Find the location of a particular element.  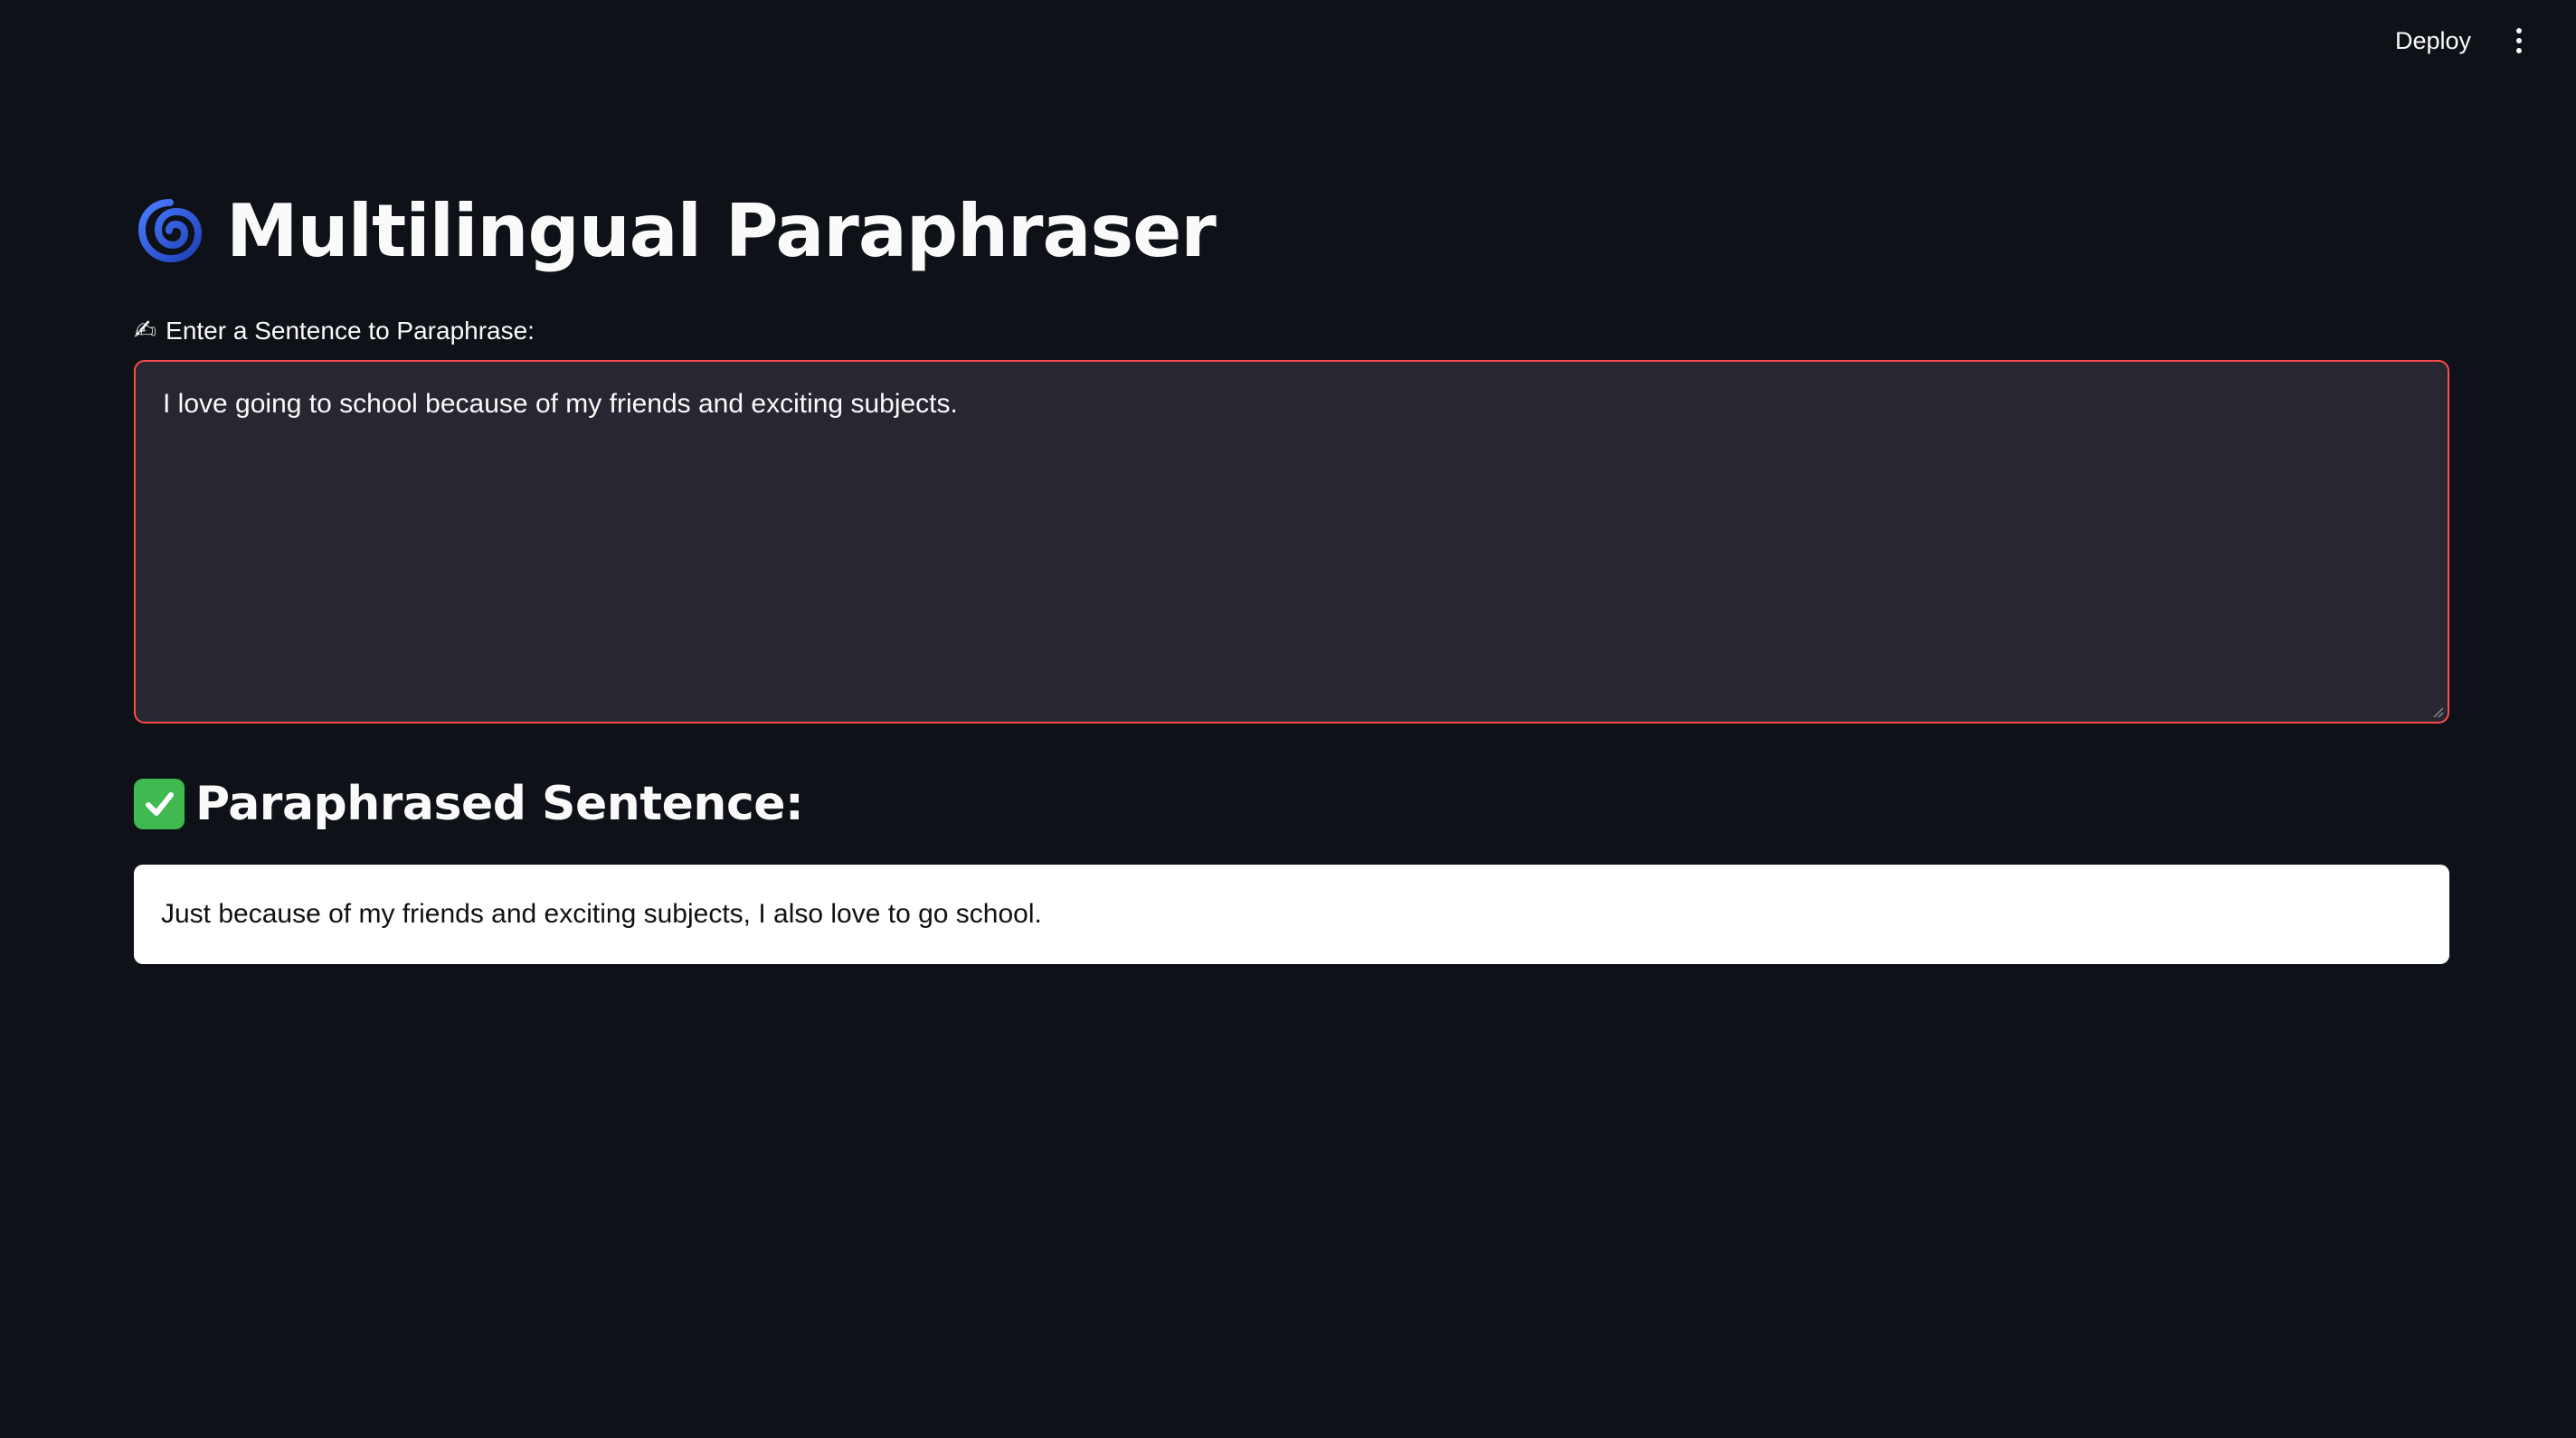

deploy-button: Deploy is located at coordinates (2433, 40).